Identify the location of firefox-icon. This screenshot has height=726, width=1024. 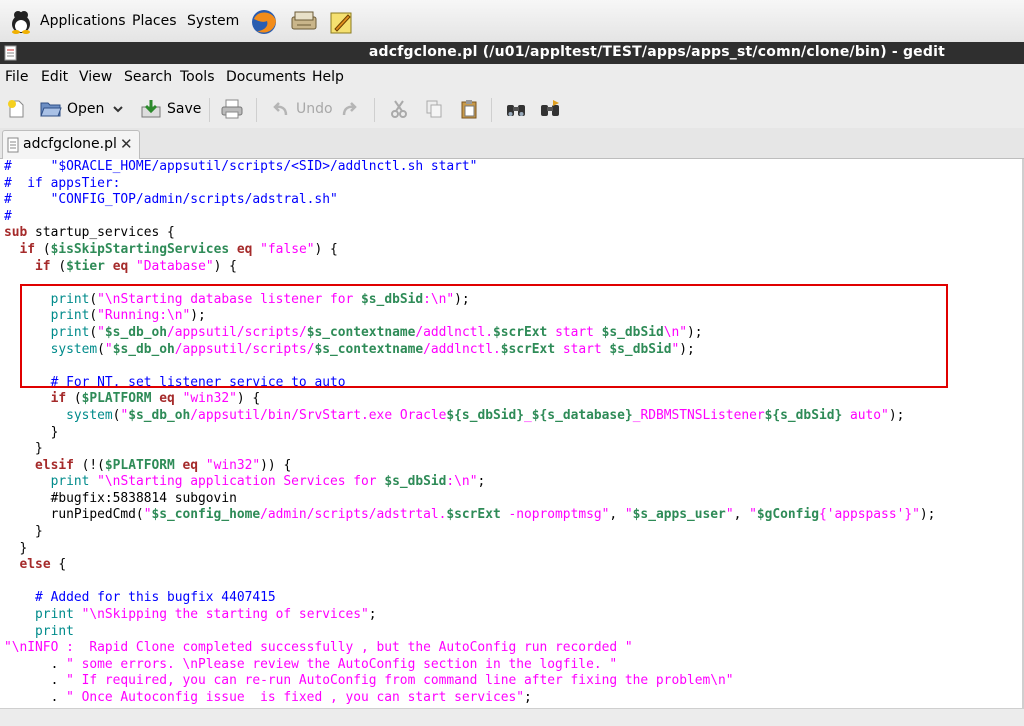
(264, 22).